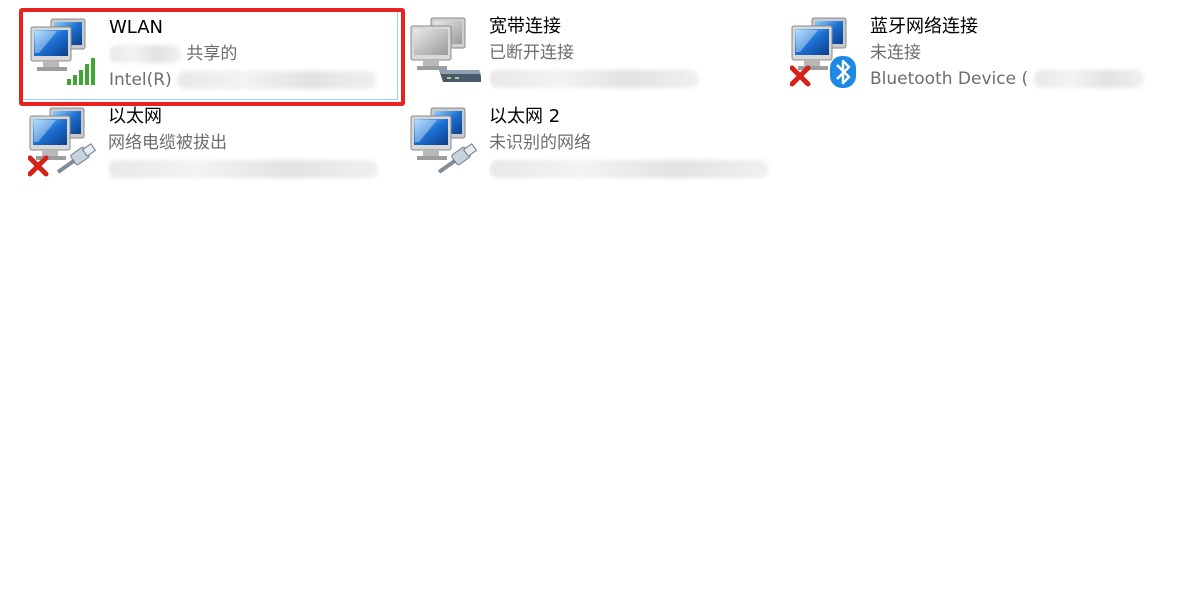 The width and height of the screenshot is (1178, 603). I want to click on ethernet-2-icon, so click(445, 142).